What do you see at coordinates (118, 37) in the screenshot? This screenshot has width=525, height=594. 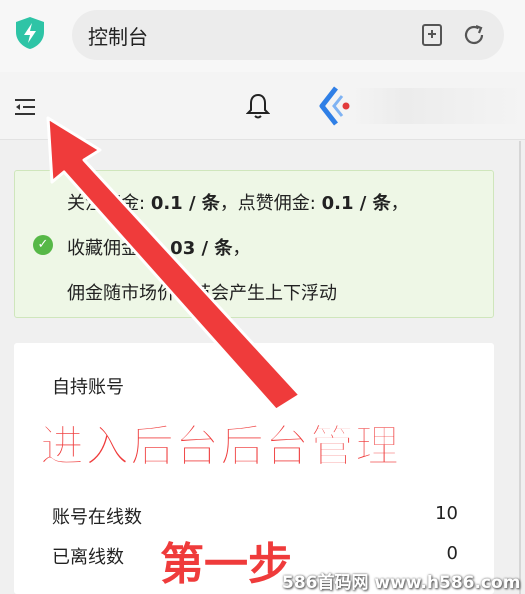 I see `address-text: 控制台` at bounding box center [118, 37].